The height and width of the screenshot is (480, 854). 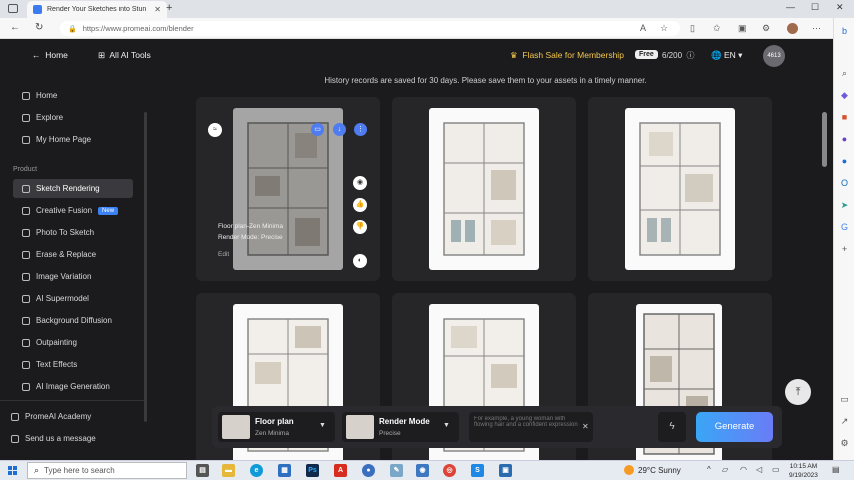 I want to click on more-menu-icon: ⋯, so click(x=816, y=28).